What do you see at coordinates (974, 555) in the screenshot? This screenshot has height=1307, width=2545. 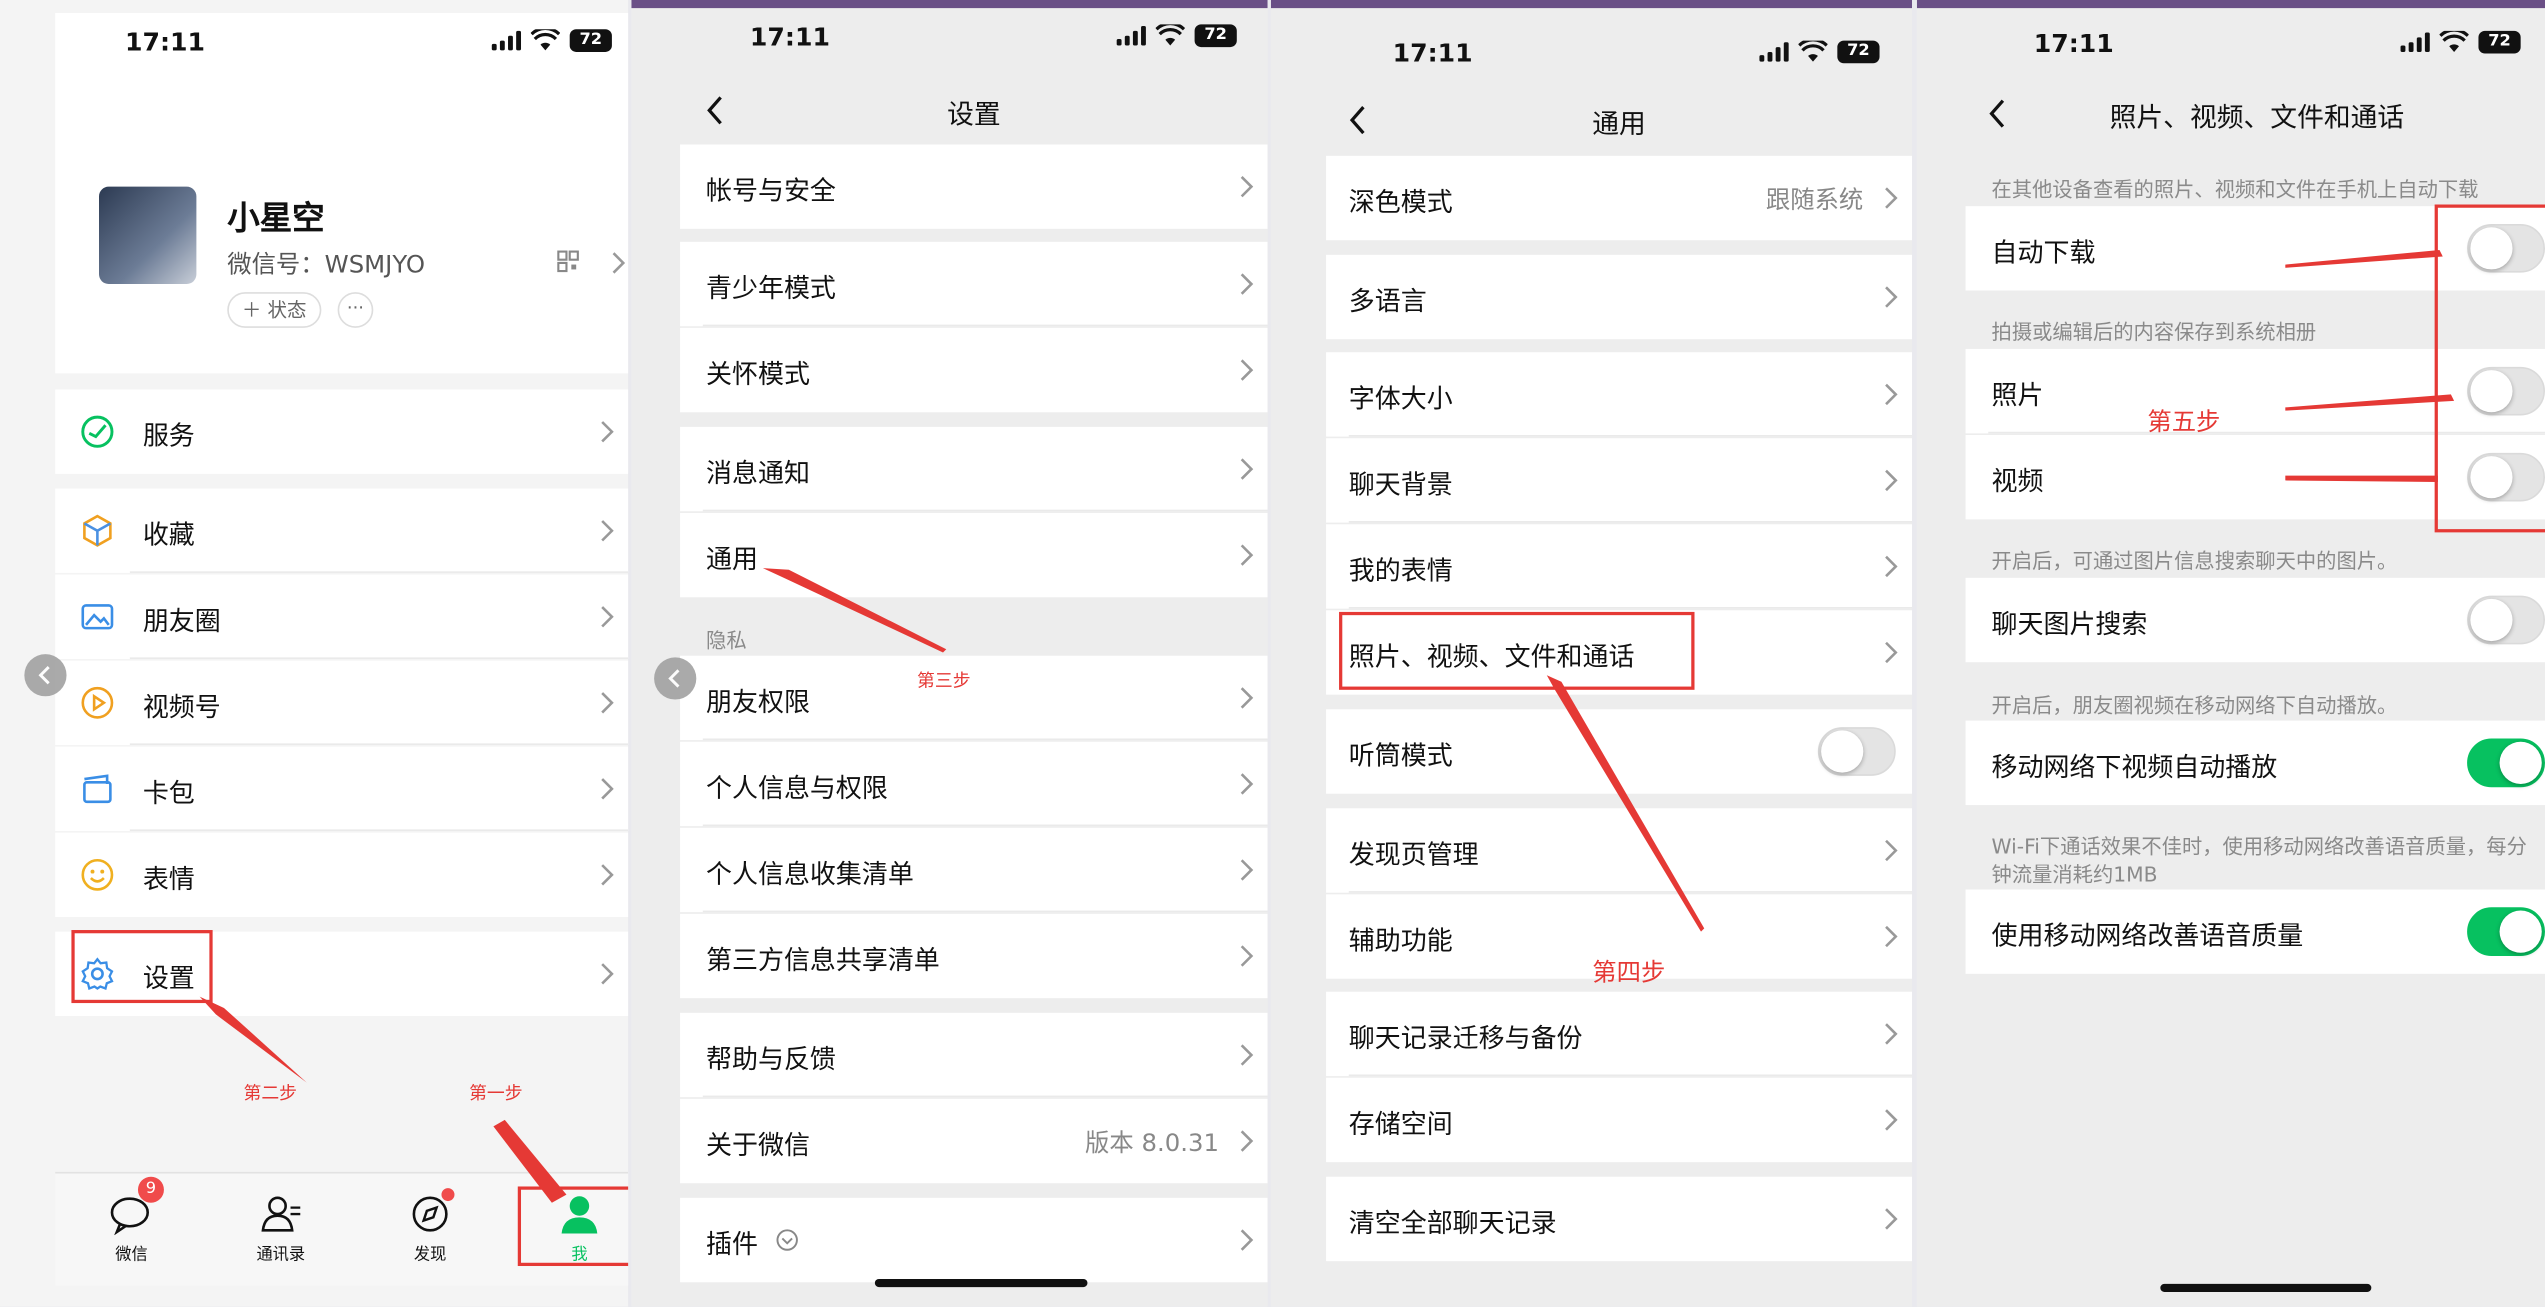 I see `settings-general: 通用` at bounding box center [974, 555].